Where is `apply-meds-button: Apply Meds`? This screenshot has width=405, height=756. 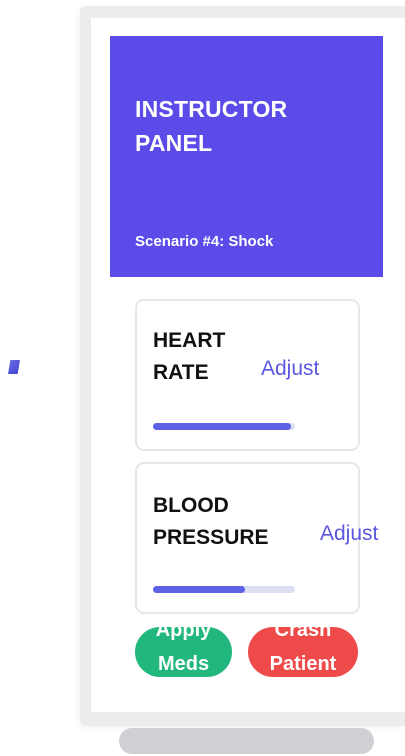
apply-meds-button: Apply Meds is located at coordinates (183, 652).